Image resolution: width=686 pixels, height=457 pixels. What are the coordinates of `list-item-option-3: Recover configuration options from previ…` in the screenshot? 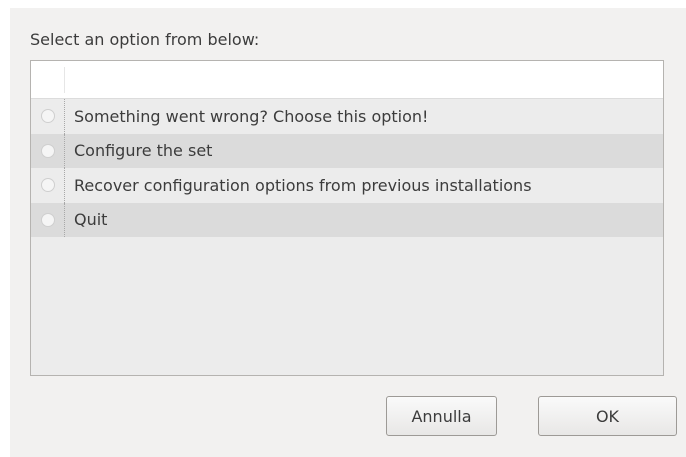 It's located at (347, 185).